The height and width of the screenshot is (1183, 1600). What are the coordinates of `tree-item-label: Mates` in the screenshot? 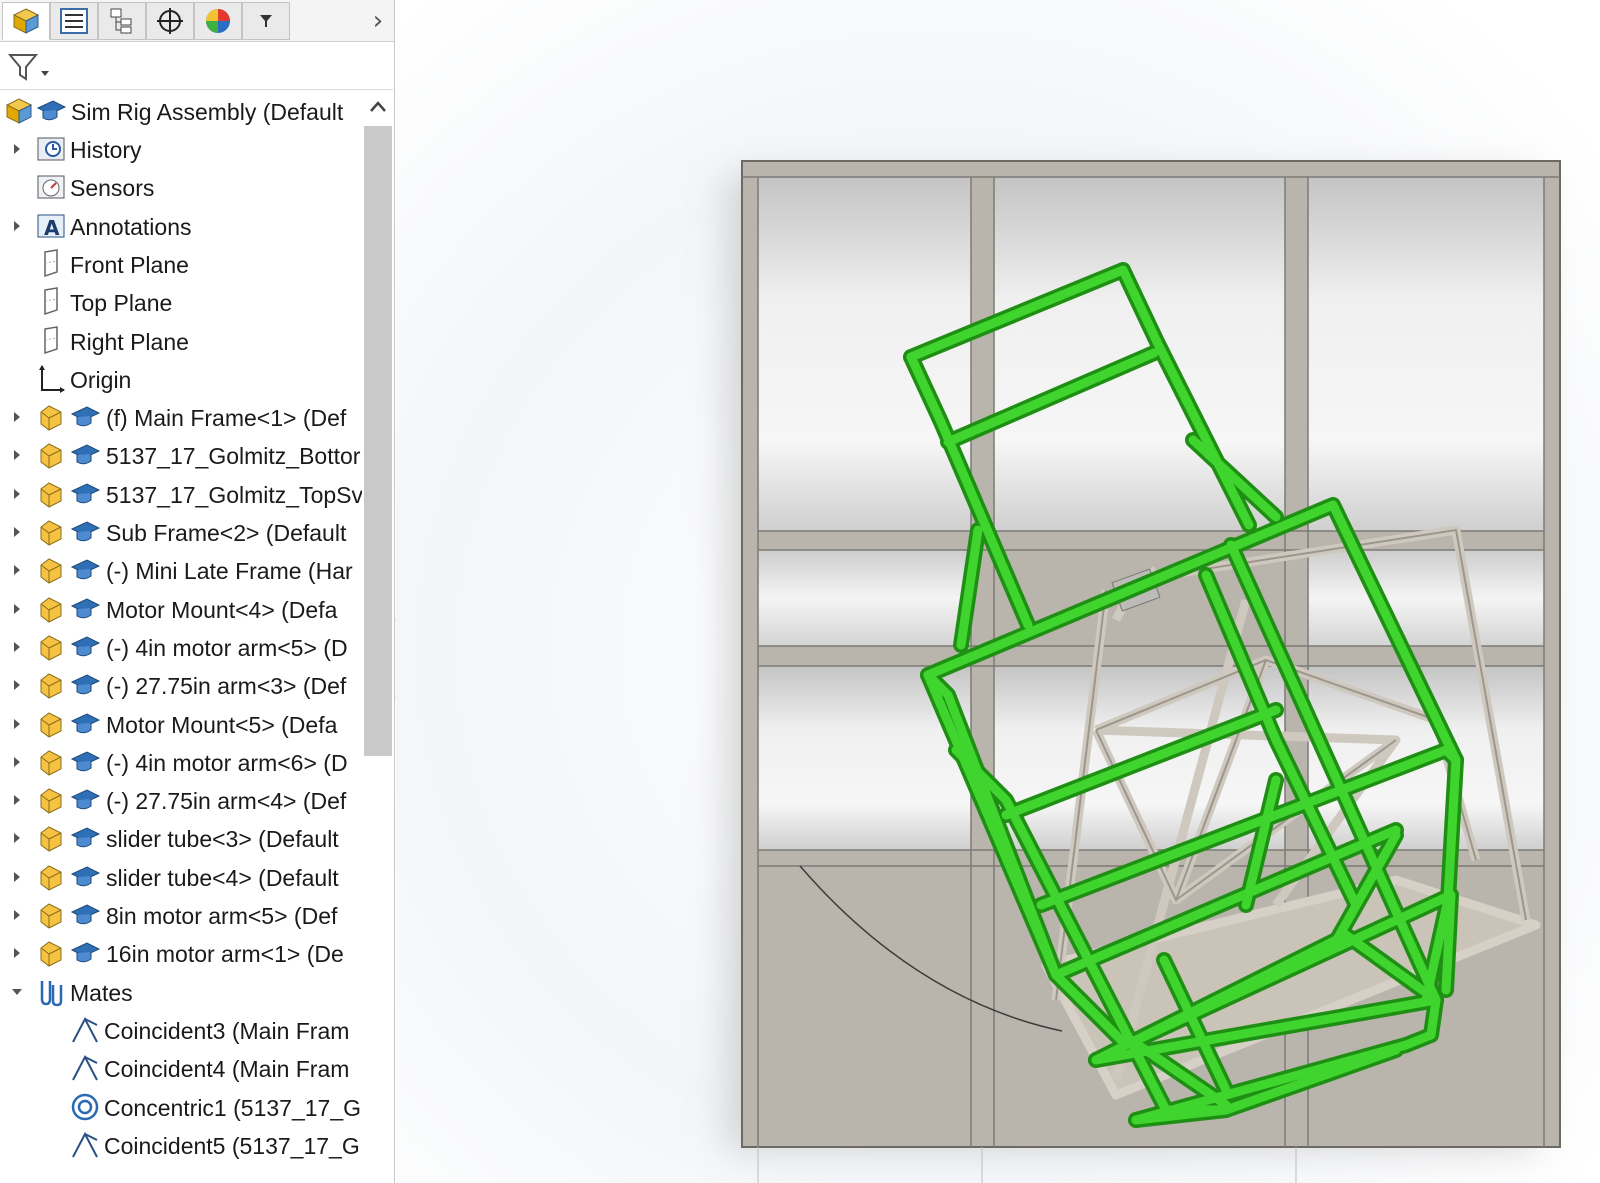 It's located at (101, 992).